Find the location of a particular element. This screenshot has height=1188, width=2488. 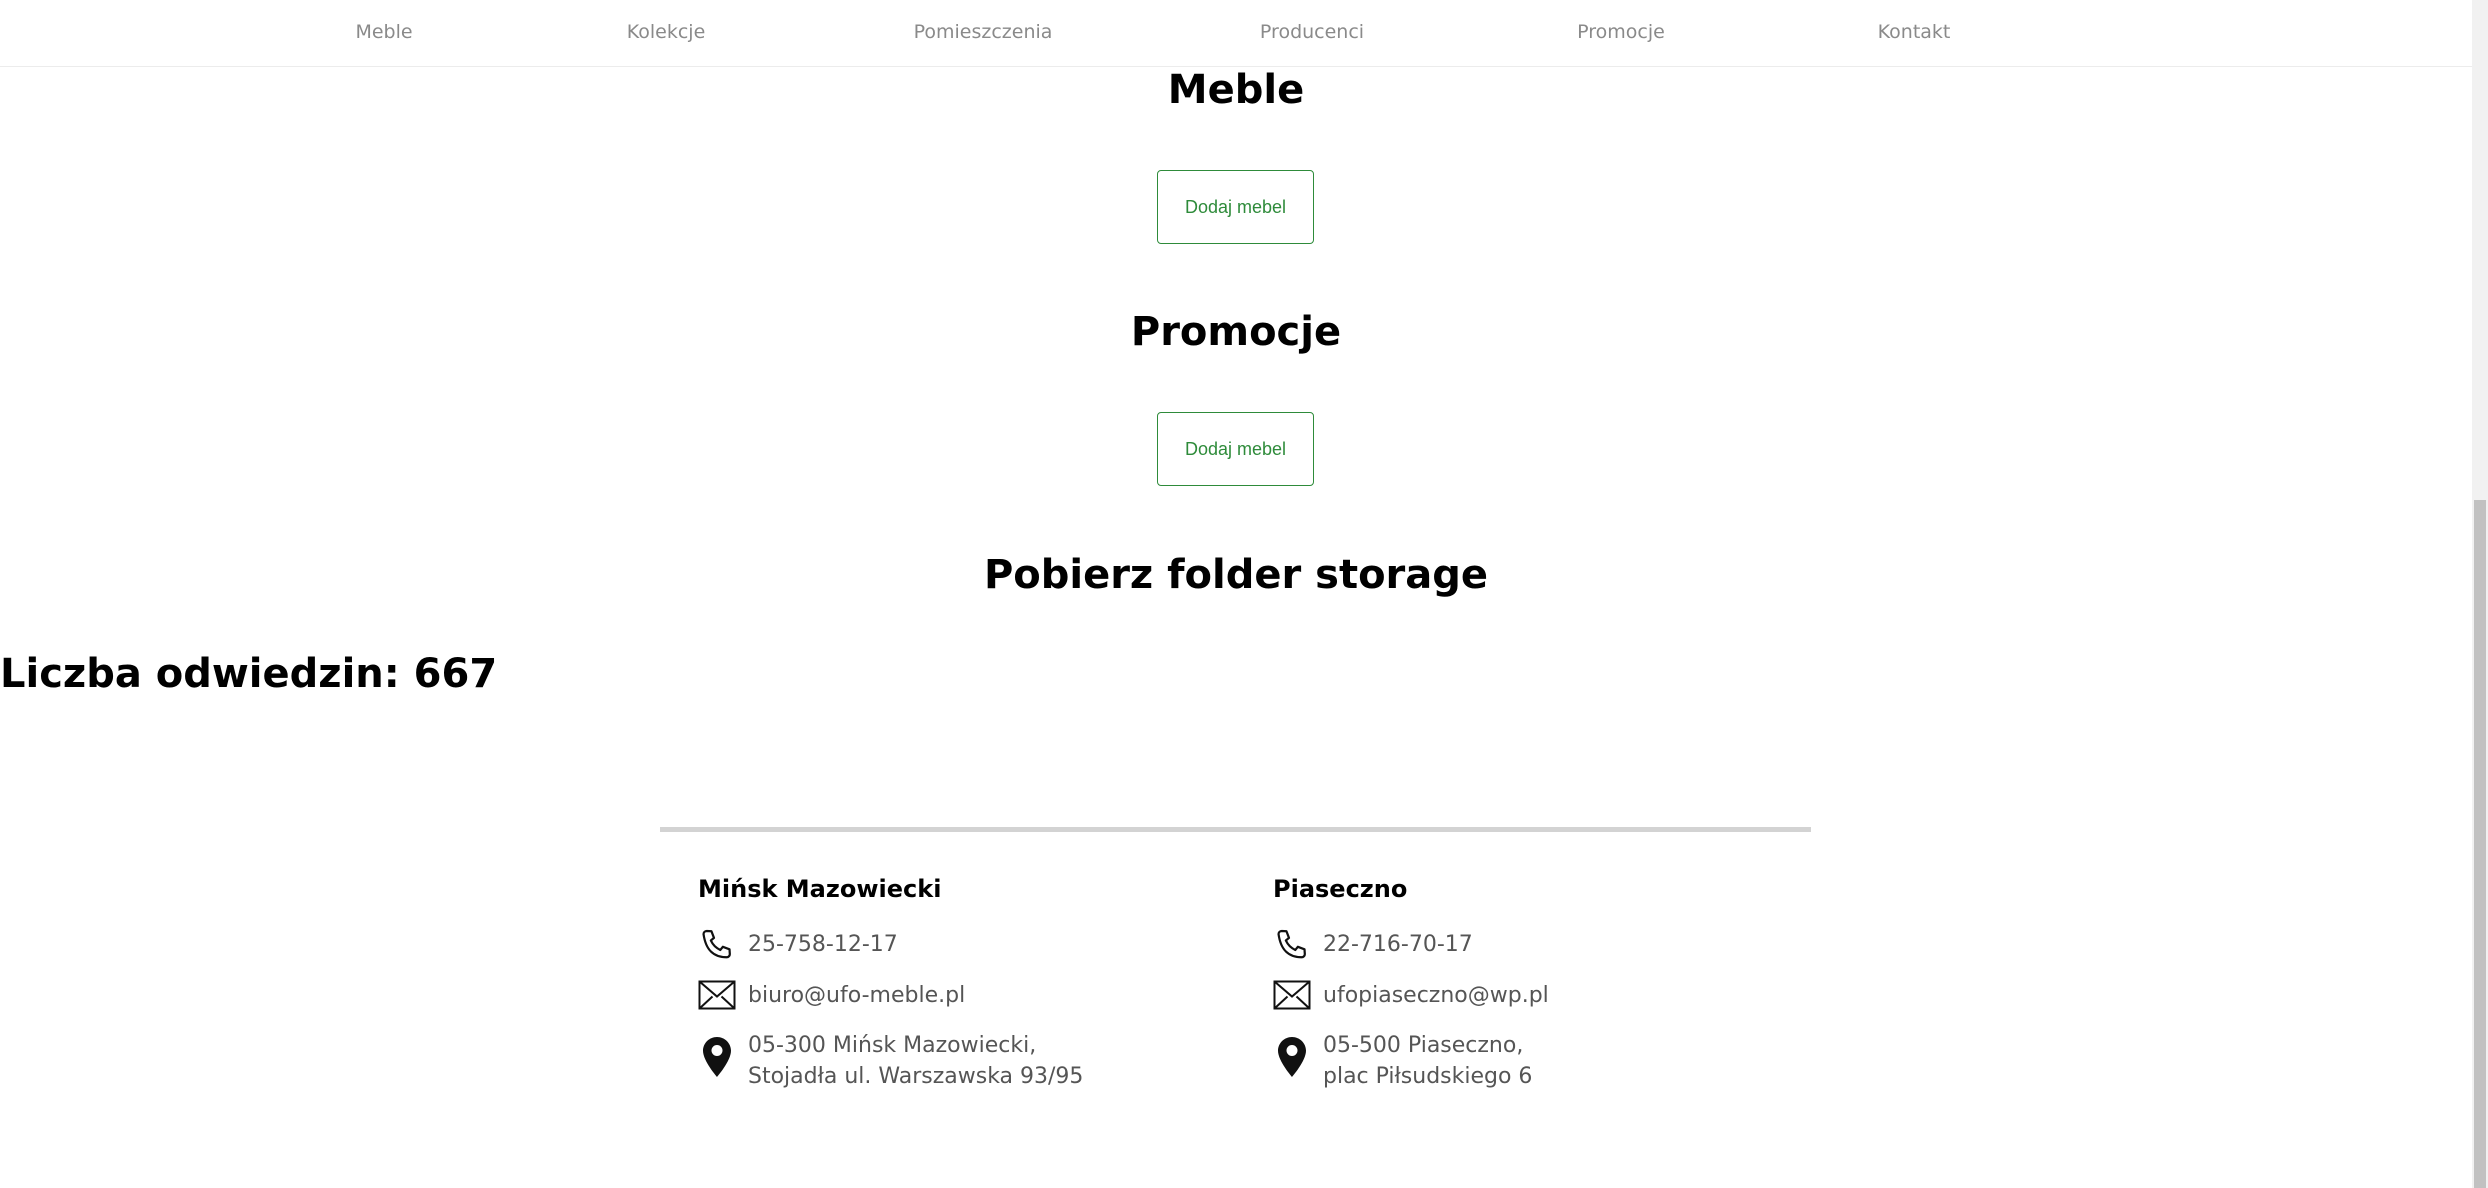

nav-item-kolekcje: Kolekcje is located at coordinates (666, 32).